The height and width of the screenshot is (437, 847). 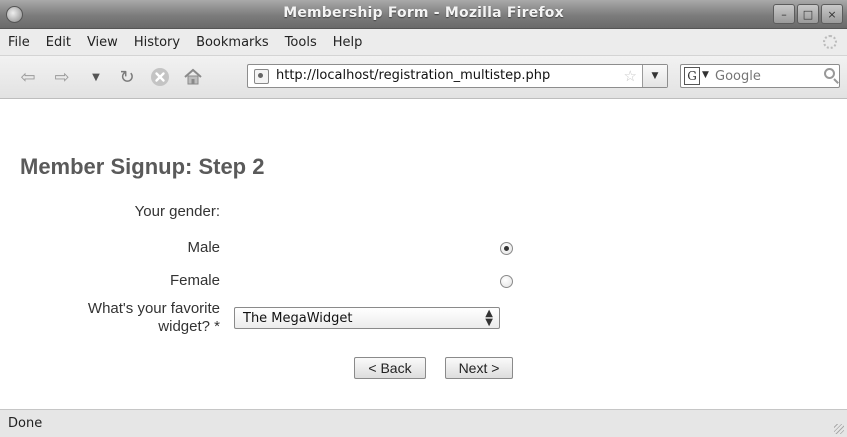 I want to click on menu-view: View, so click(x=102, y=42).